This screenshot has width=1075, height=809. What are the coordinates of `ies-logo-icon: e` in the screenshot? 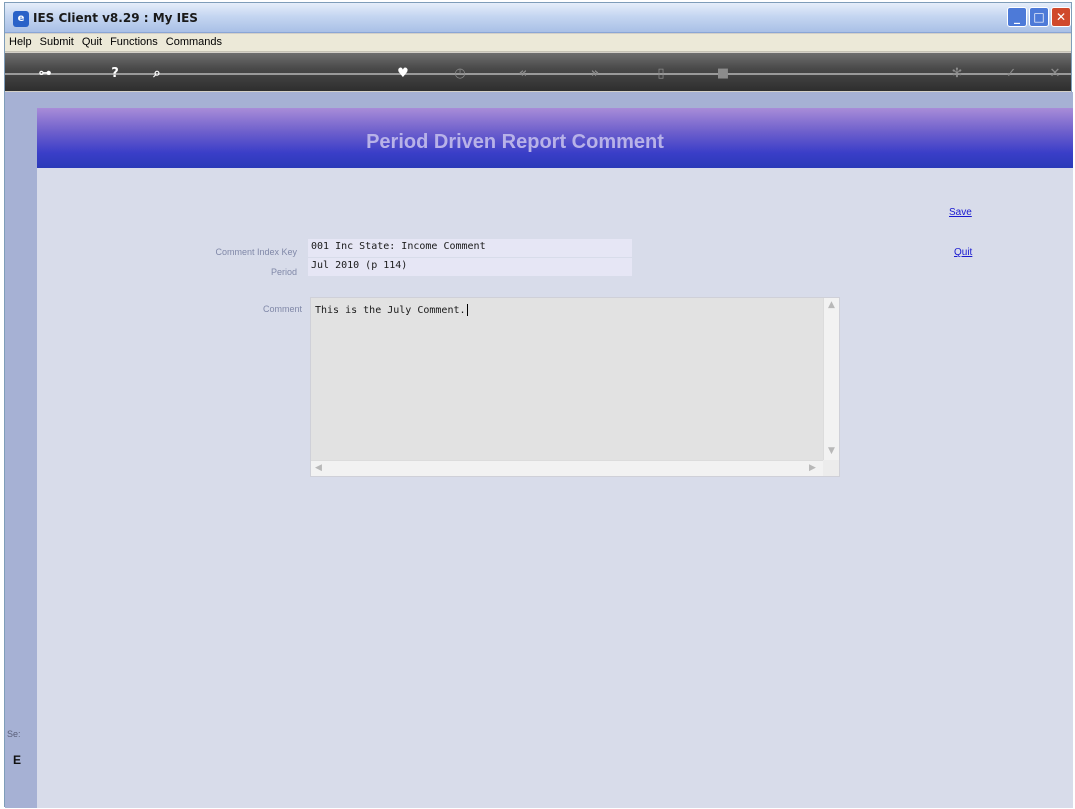 It's located at (21, 19).